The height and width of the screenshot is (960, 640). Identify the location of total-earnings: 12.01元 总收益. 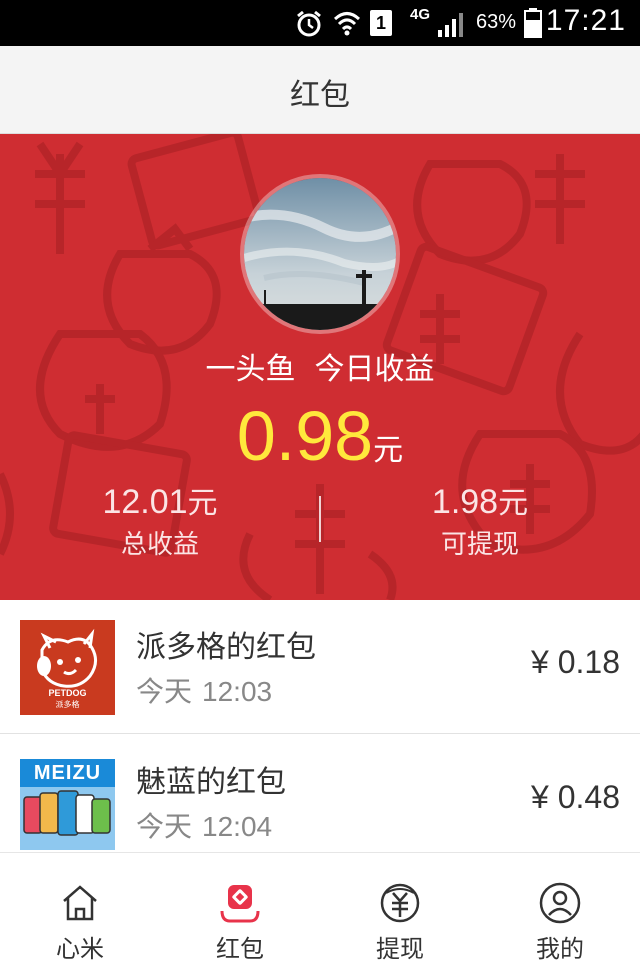
(160, 519).